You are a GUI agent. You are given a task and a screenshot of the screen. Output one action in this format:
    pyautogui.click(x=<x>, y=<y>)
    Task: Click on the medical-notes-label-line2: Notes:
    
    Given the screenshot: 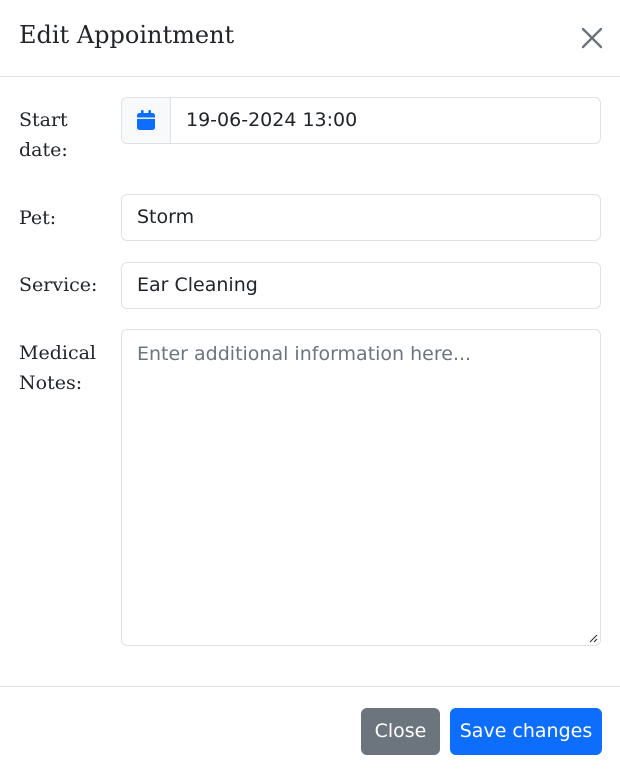 What is the action you would take?
    pyautogui.click(x=51, y=383)
    